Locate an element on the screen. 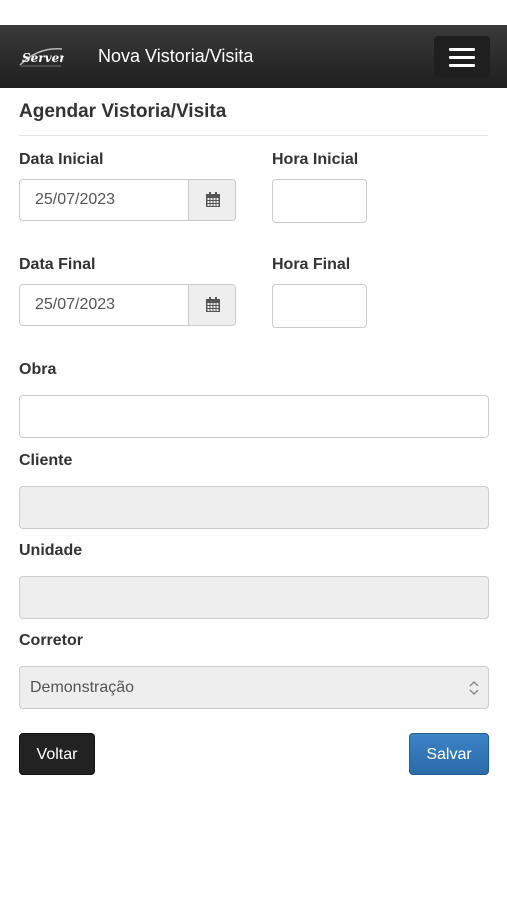 The image size is (507, 900). unidade-label: Unidade is located at coordinates (51, 550).